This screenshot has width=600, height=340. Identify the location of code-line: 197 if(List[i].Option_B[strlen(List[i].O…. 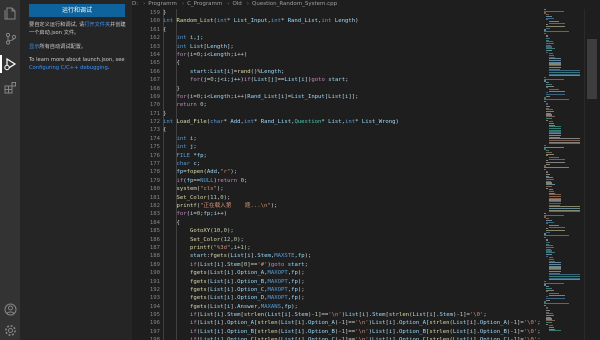
(337, 332).